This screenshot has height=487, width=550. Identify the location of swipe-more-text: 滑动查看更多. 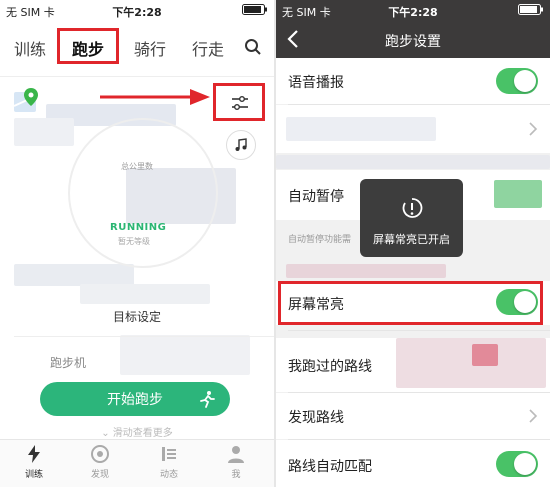
(142, 433).